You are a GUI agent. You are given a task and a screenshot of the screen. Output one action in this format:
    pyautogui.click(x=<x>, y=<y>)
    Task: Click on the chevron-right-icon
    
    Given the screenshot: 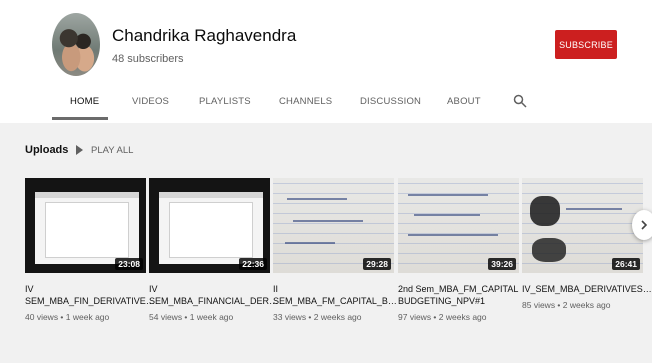 What is the action you would take?
    pyautogui.click(x=644, y=225)
    